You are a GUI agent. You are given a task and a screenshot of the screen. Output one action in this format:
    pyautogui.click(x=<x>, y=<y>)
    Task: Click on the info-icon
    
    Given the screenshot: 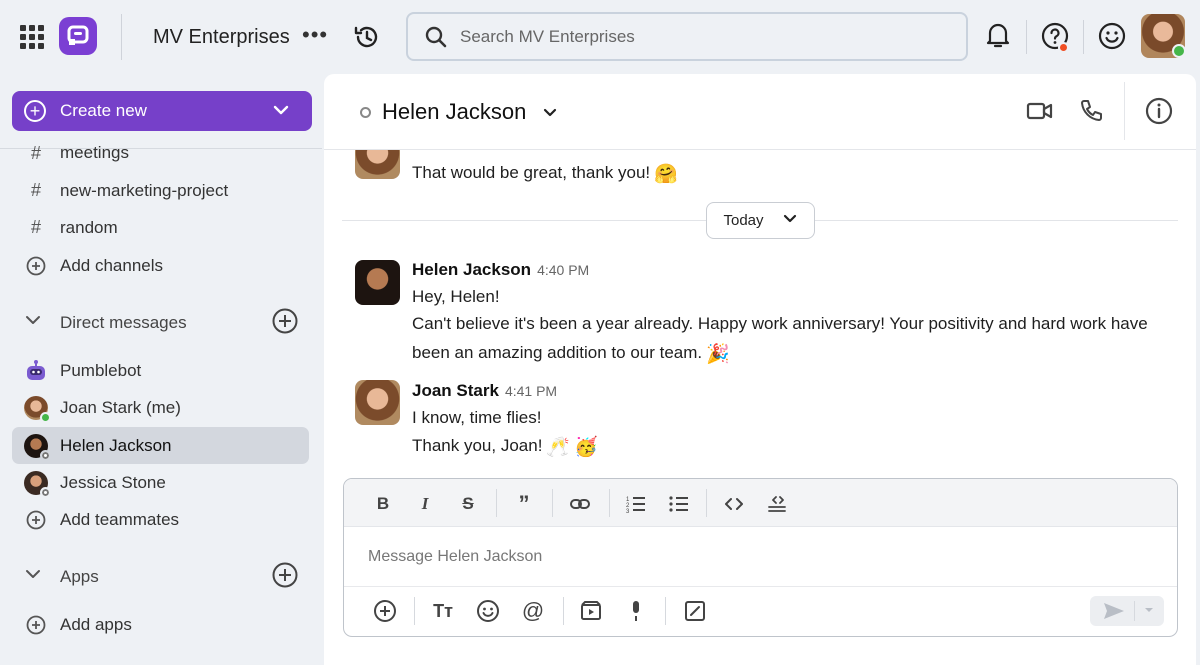 What is the action you would take?
    pyautogui.click(x=1159, y=113)
    